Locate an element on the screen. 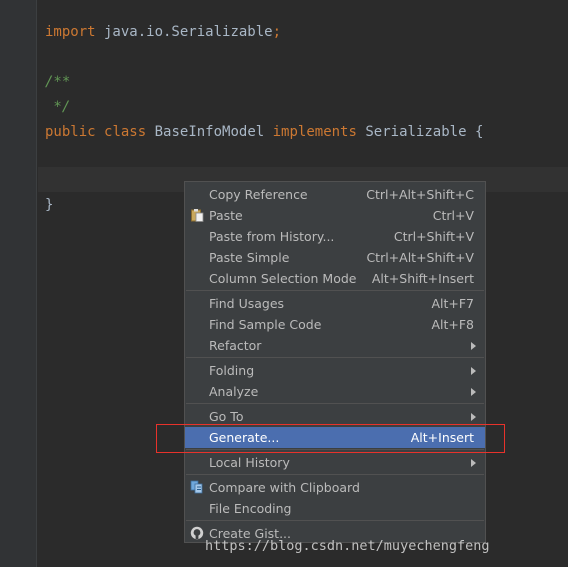 Image resolution: width=568 pixels, height=567 pixels. menu-item-go-to: Go To is located at coordinates (335, 416).